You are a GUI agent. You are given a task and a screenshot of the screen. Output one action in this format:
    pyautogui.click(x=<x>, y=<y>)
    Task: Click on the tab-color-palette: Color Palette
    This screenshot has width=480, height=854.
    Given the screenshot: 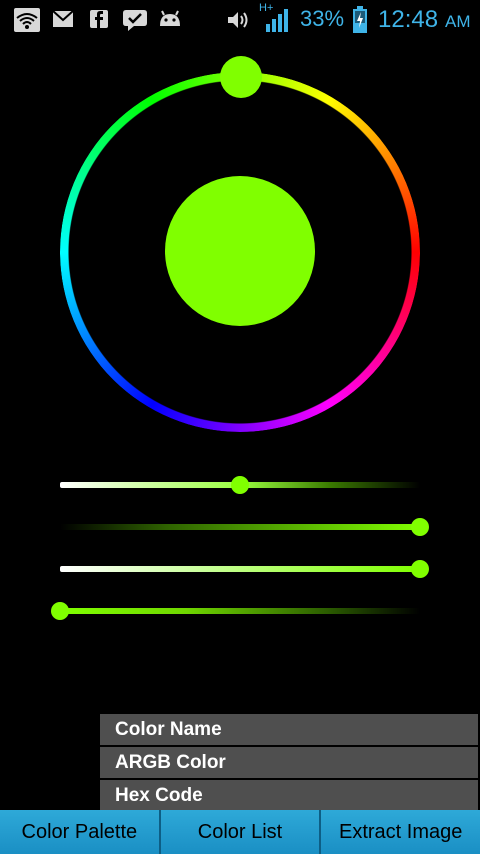 What is the action you would take?
    pyautogui.click(x=80, y=832)
    